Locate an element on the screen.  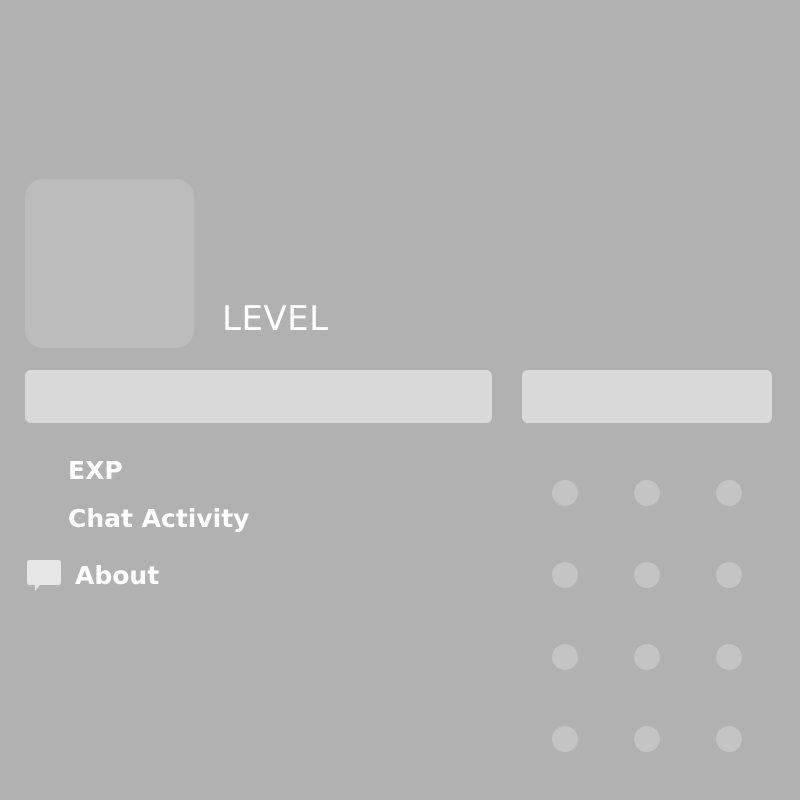
level-progress-bar is located at coordinates (258, 396).